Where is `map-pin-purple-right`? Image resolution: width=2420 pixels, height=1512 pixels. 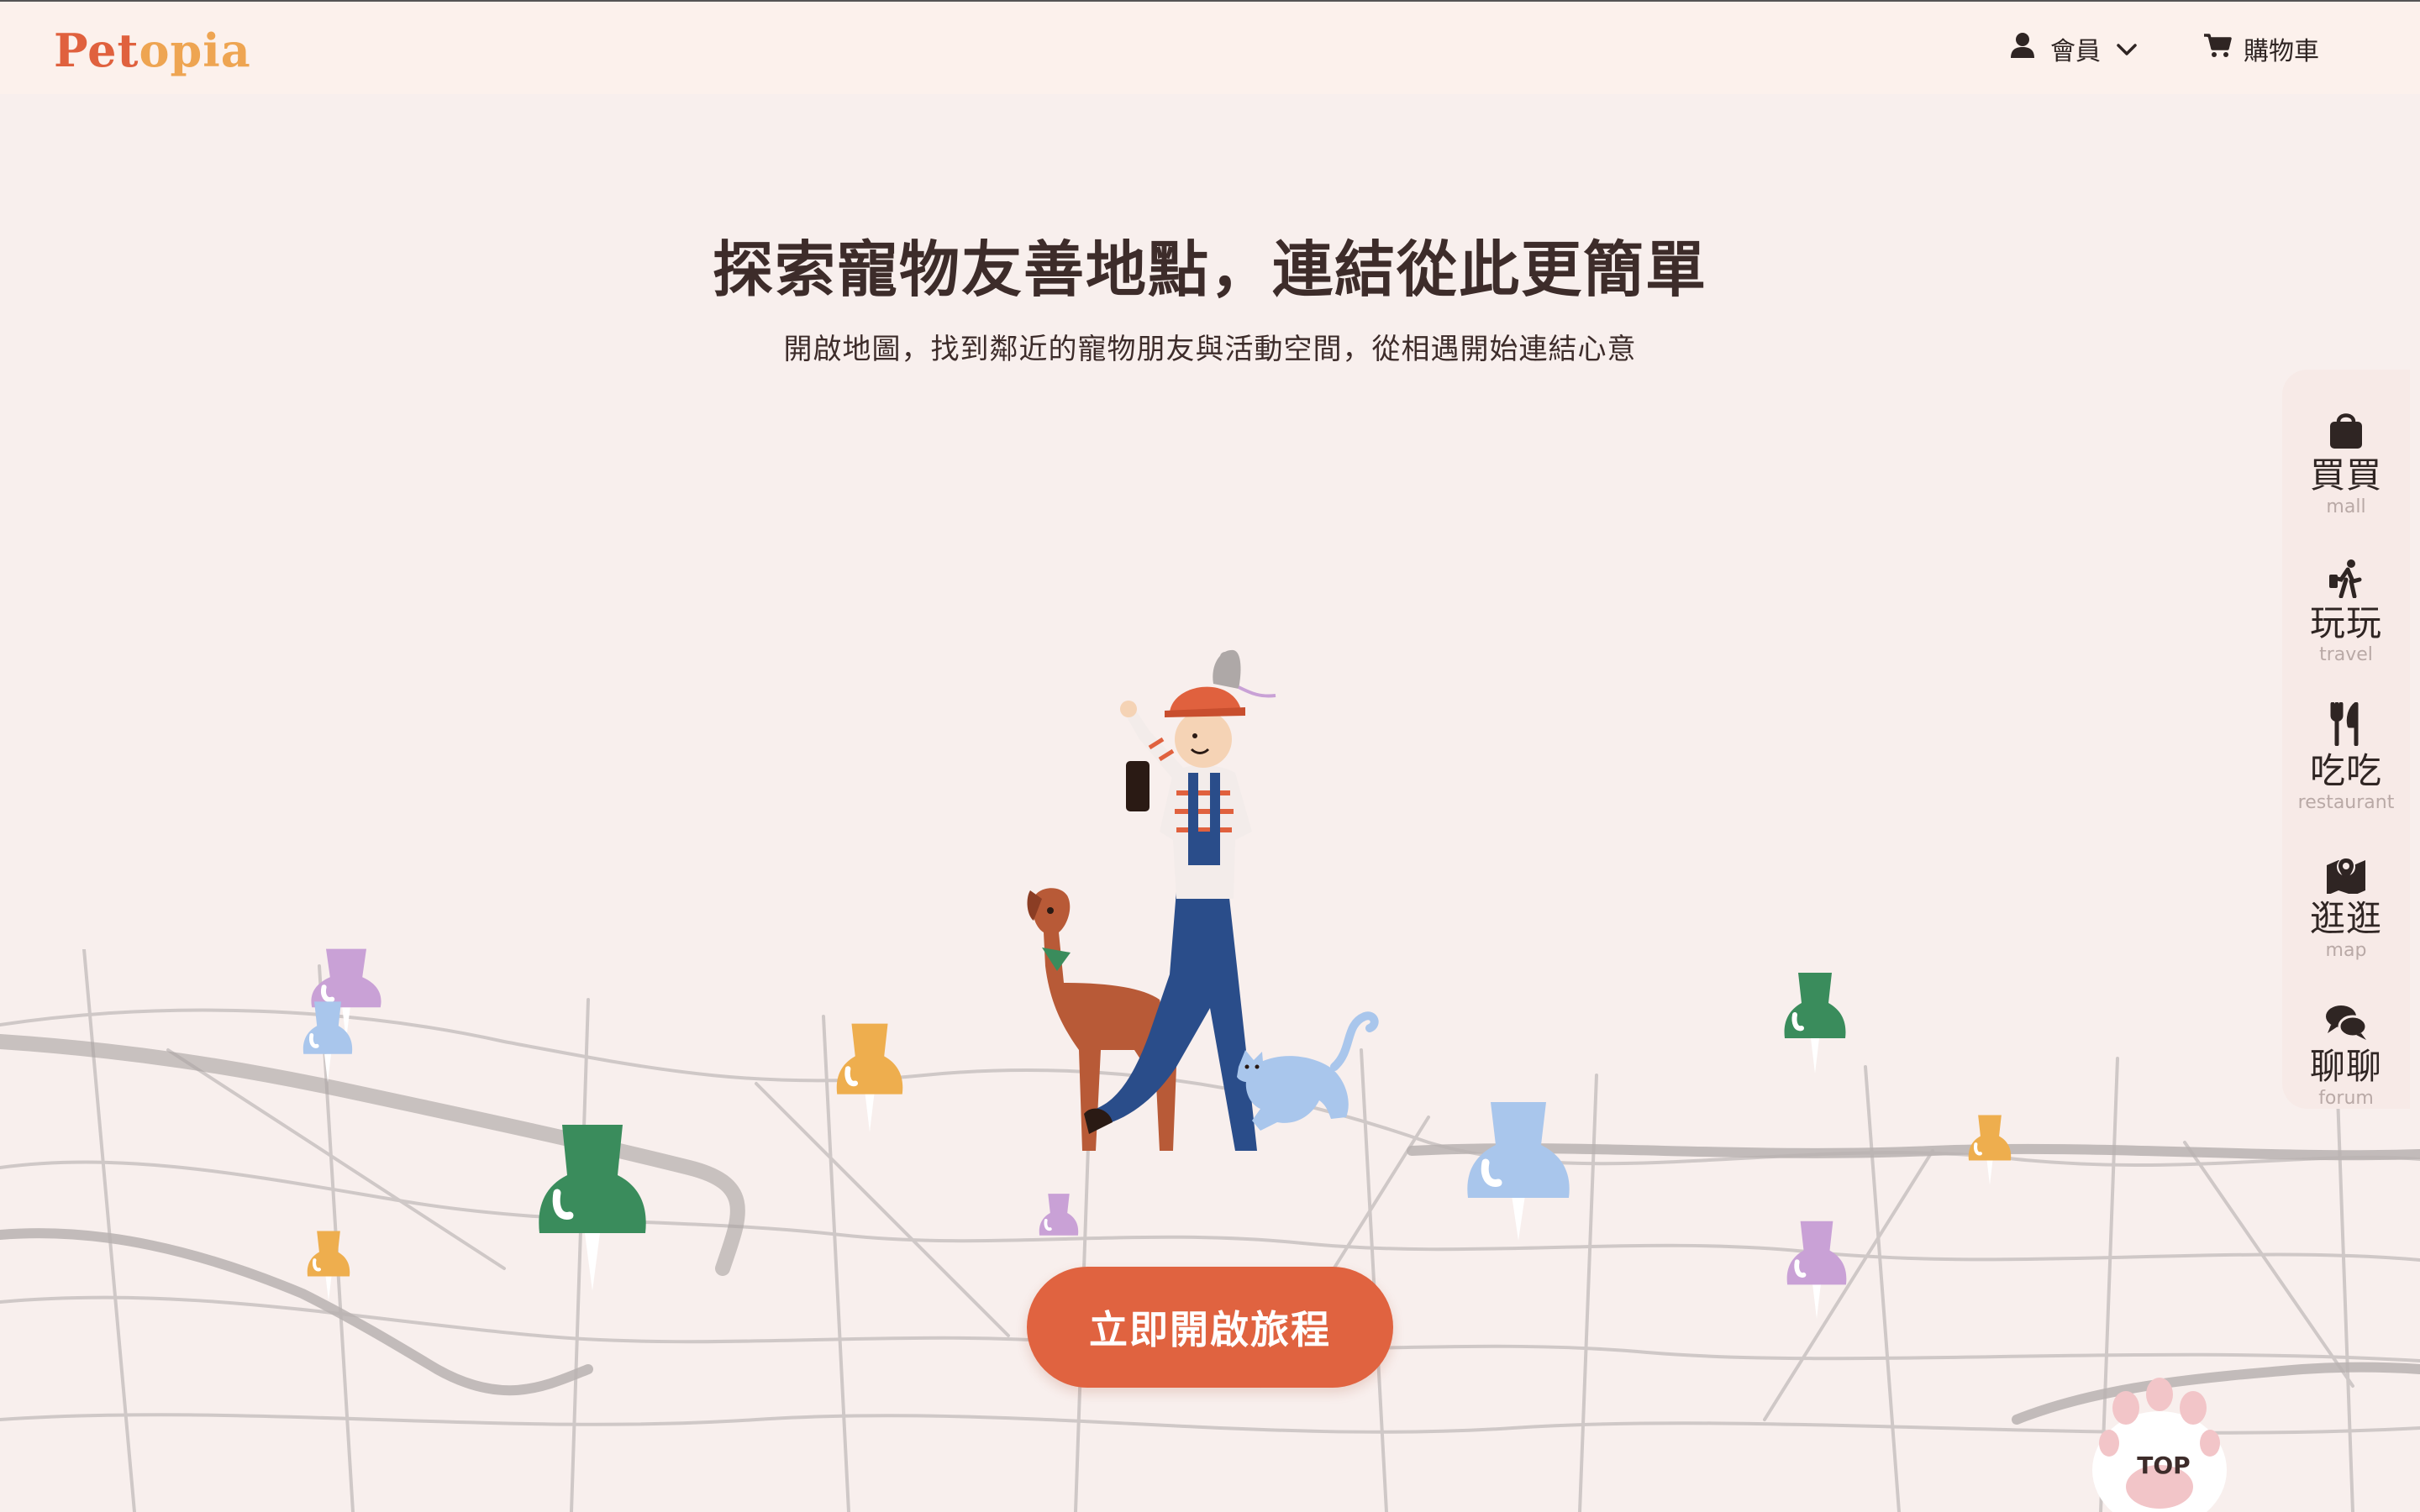 map-pin-purple-right is located at coordinates (1816, 1270).